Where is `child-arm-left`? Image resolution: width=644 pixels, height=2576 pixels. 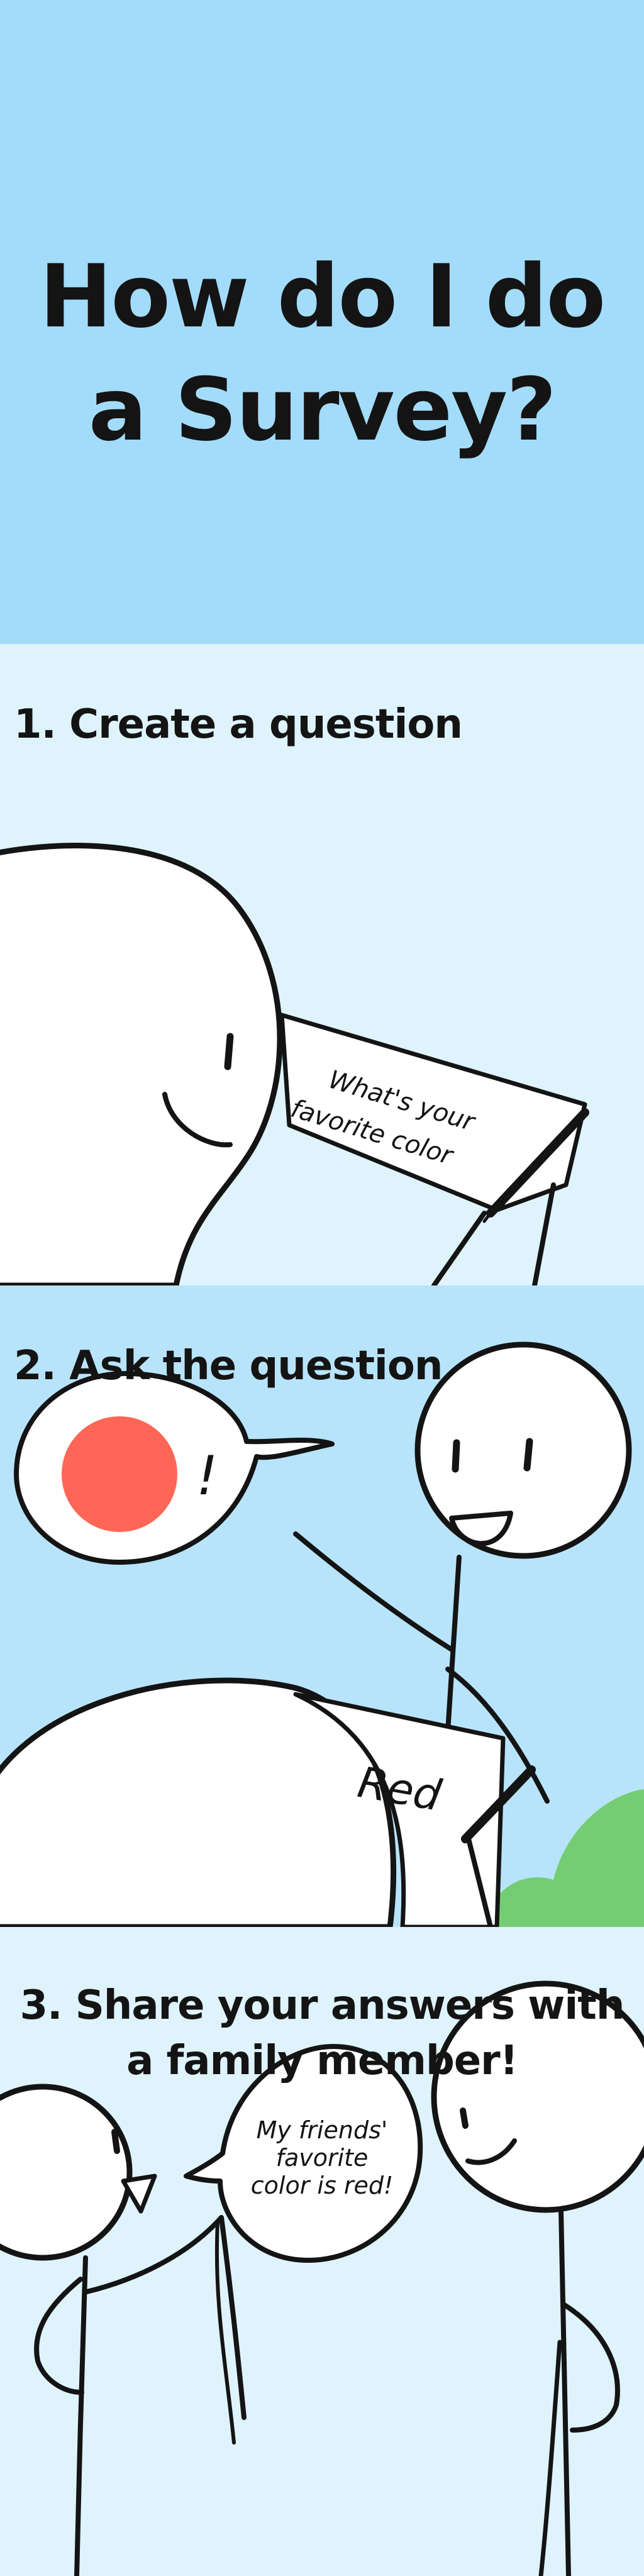
child-arm-left is located at coordinates (59, 2336).